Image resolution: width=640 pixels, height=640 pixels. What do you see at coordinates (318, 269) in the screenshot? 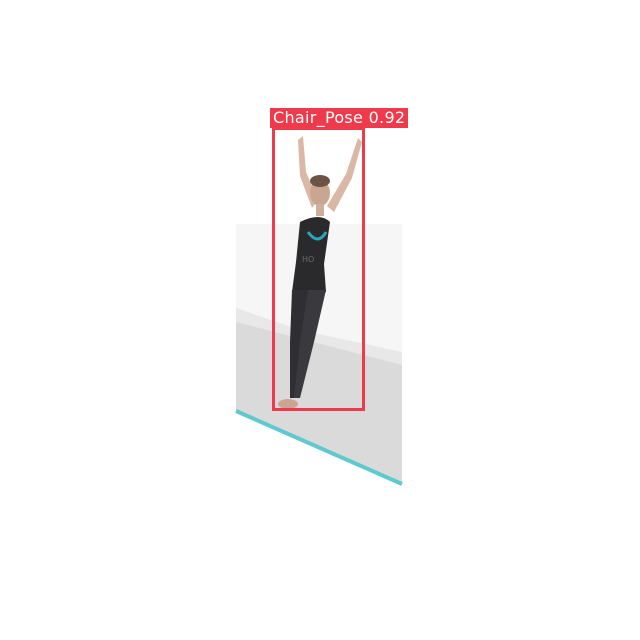
I see `detection-bounding-box` at bounding box center [318, 269].